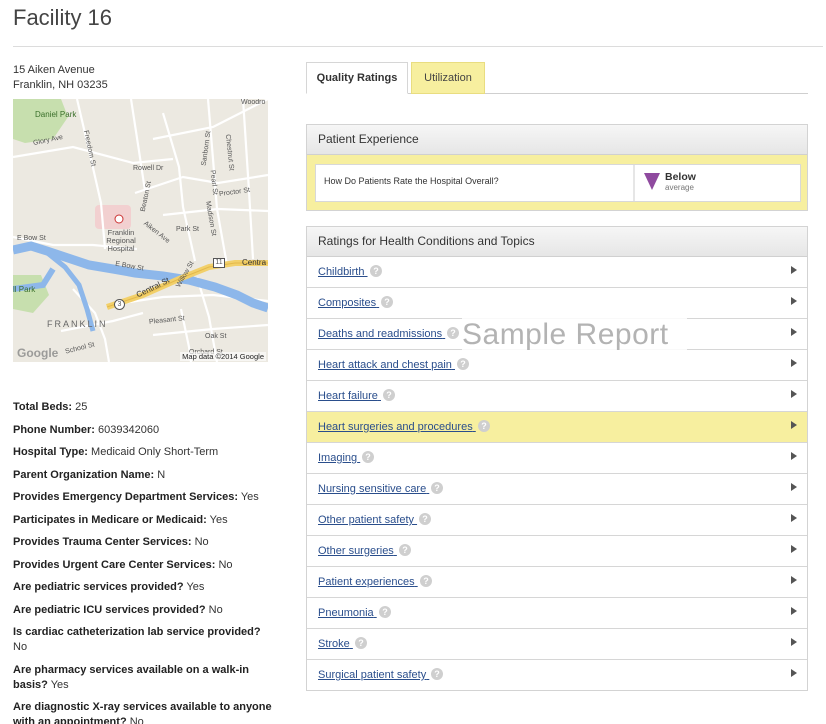 The width and height of the screenshot is (826, 724). I want to click on fact-label: Phone Number:, so click(54, 429).